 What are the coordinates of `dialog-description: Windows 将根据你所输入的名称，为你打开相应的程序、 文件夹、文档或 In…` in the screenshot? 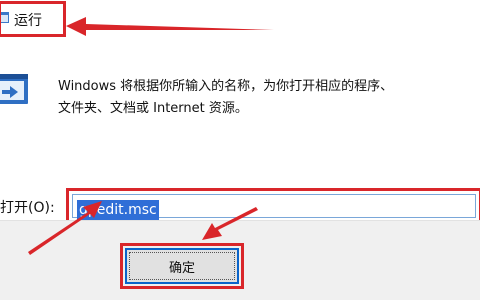 It's located at (268, 98).